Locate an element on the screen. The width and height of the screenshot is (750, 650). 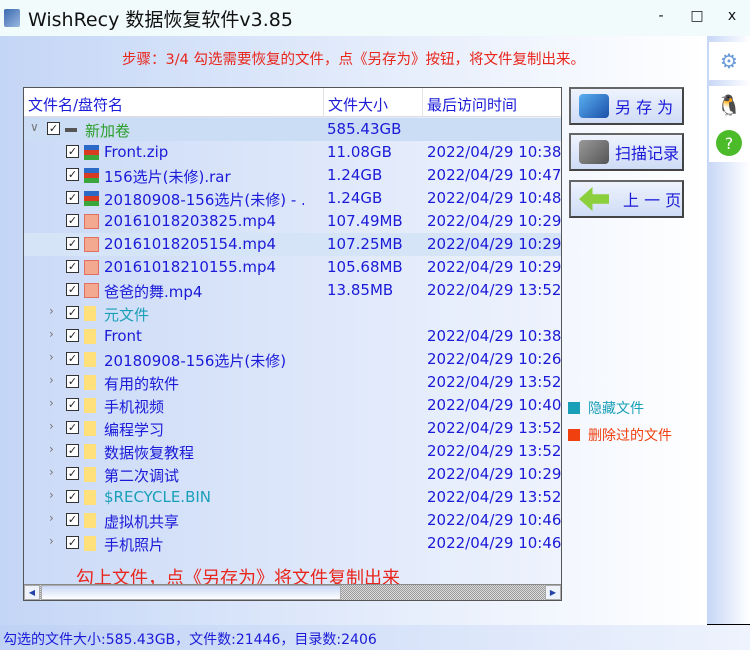
close-button: x is located at coordinates (732, 16).